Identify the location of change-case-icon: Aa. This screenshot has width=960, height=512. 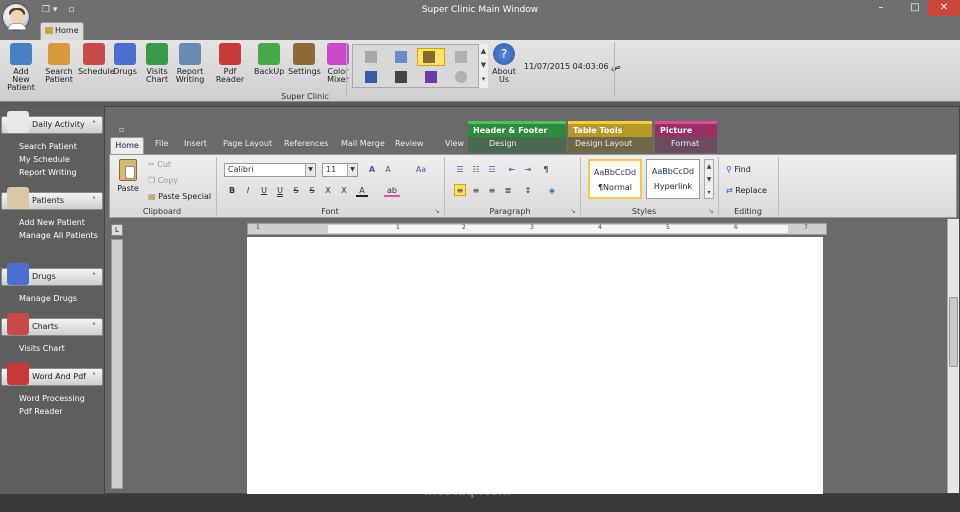
(421, 170).